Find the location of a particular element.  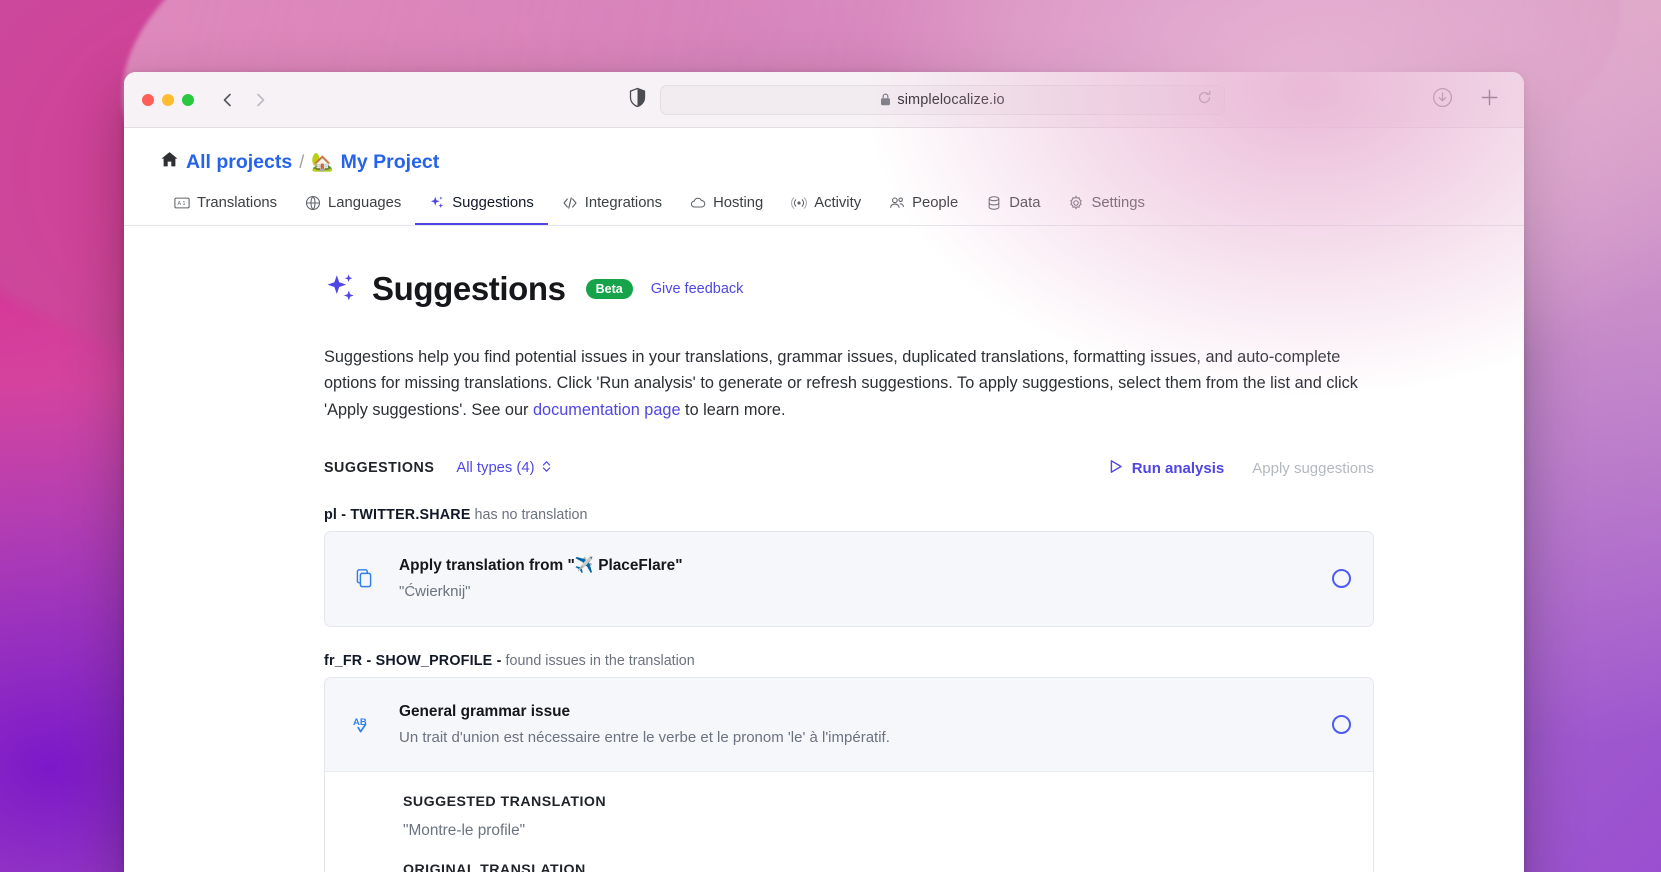

address-bar: simplelocalize.io is located at coordinates (942, 99).